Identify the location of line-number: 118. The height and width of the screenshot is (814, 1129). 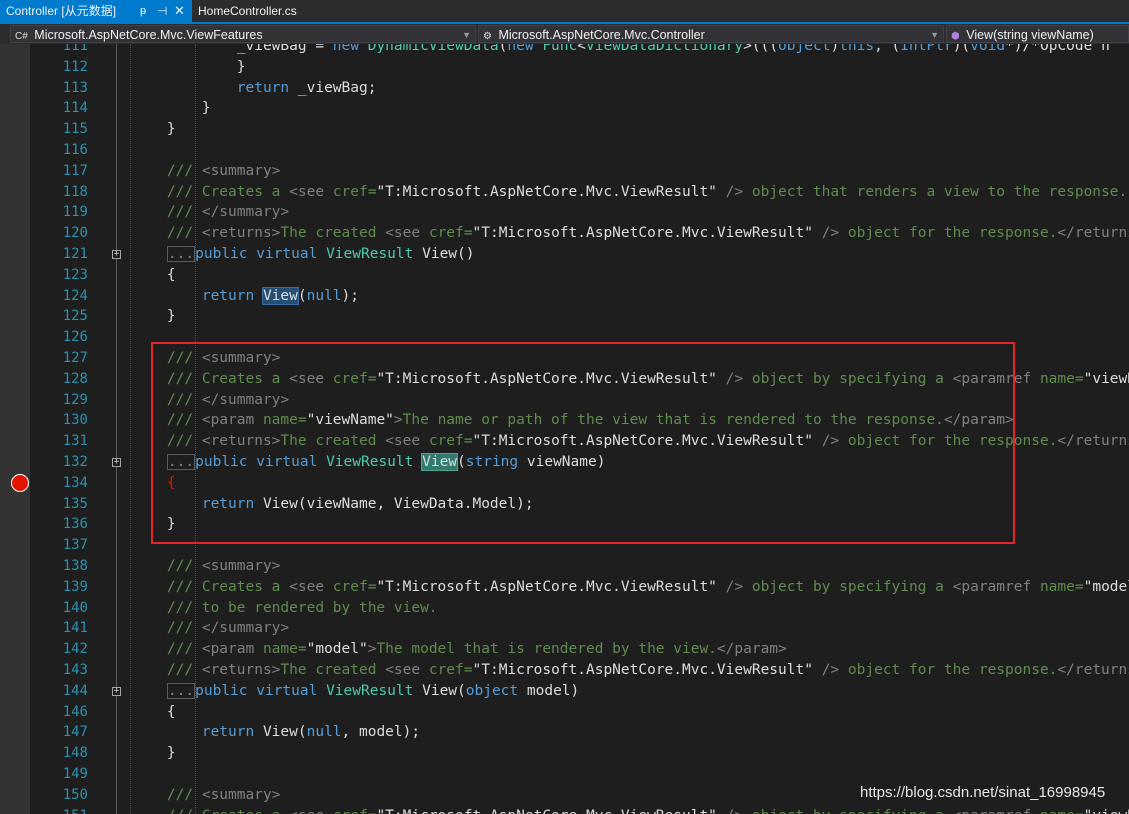
(75, 191).